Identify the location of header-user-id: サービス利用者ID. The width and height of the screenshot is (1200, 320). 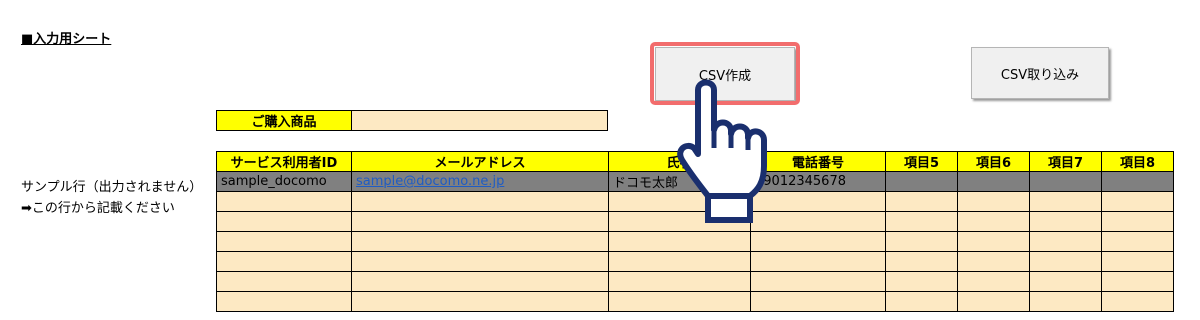
(284, 161).